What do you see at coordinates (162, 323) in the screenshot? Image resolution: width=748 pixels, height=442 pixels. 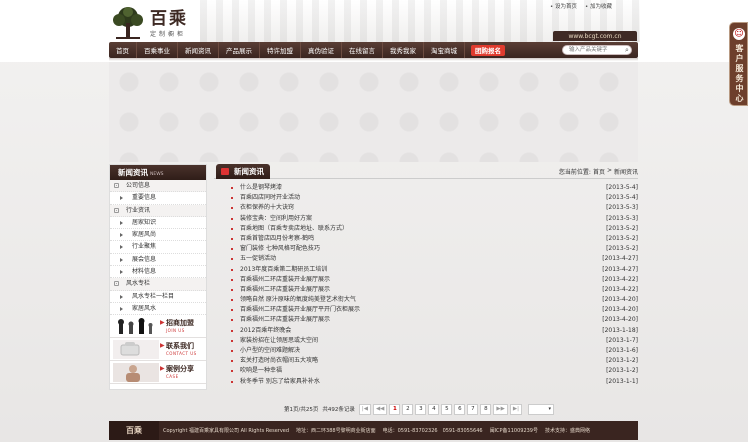 I see `arrow-icon: ▶` at bounding box center [162, 323].